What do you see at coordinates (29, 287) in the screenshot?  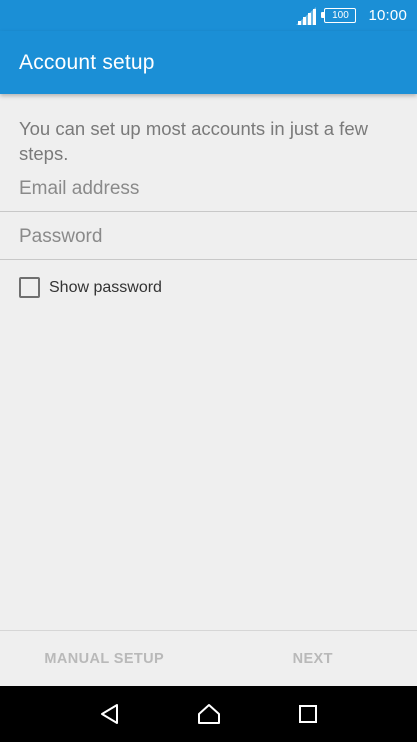 I see `show-password-checkbox` at bounding box center [29, 287].